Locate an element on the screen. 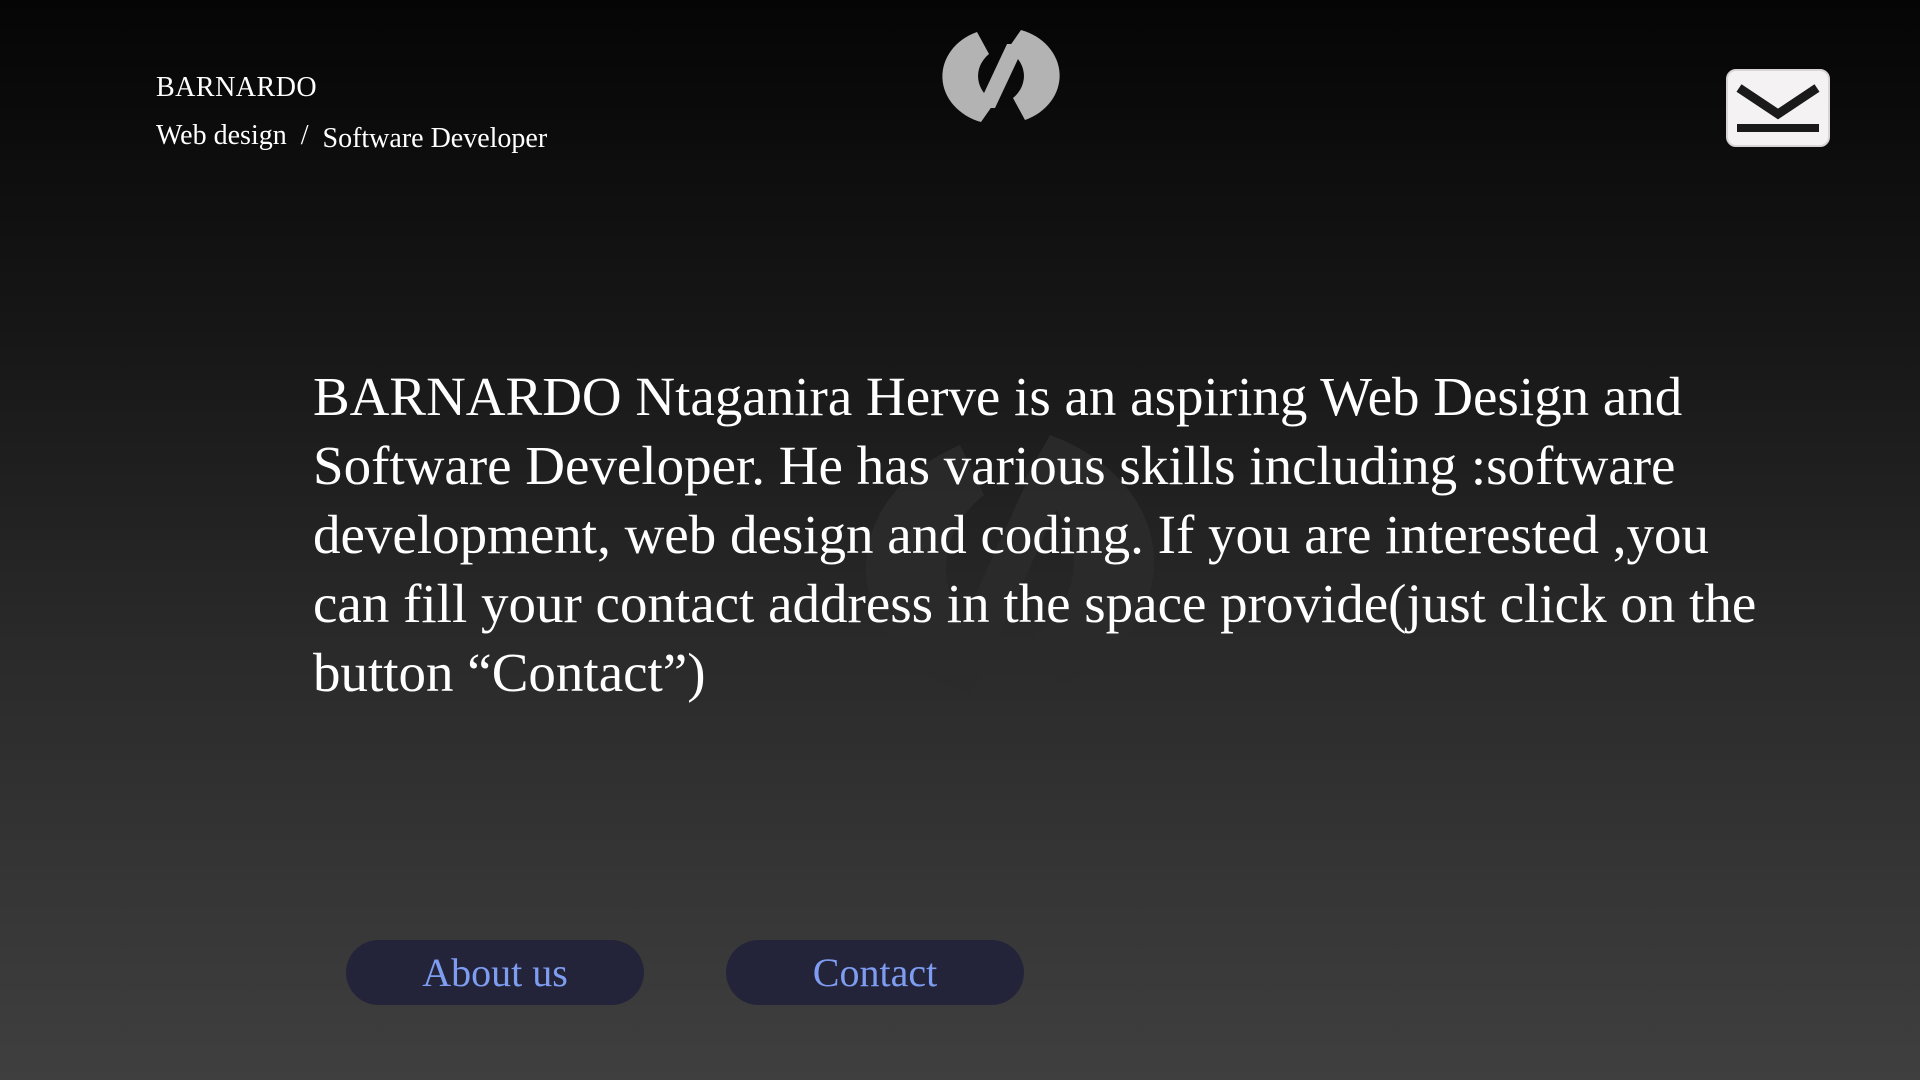 The width and height of the screenshot is (1920, 1080). logo-icon is located at coordinates (1001, 76).